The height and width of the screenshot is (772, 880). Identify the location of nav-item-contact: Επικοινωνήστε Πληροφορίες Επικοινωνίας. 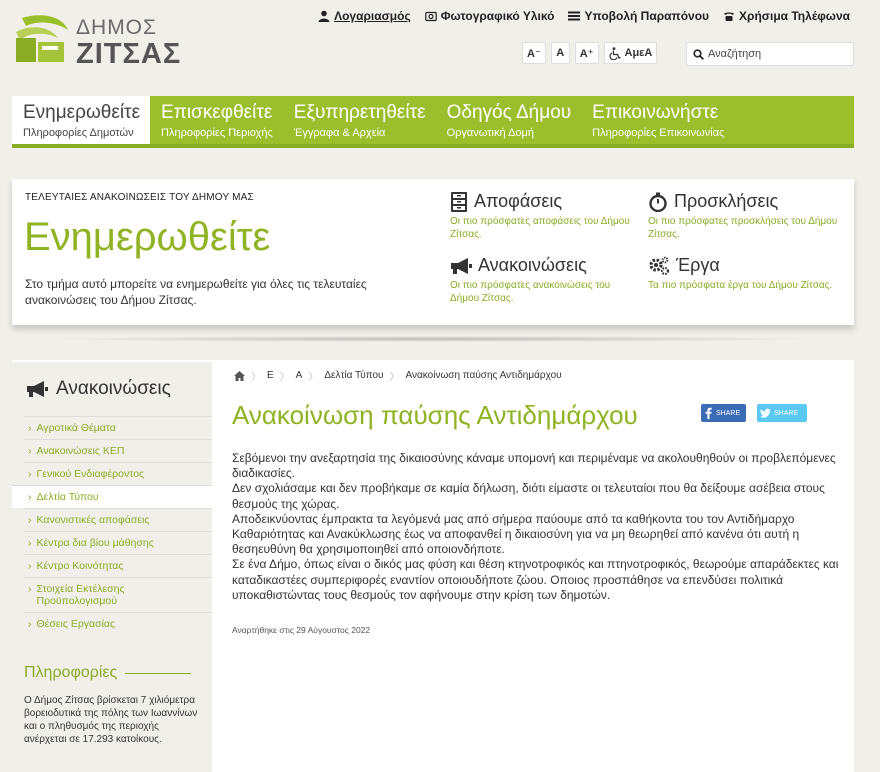
(657, 120).